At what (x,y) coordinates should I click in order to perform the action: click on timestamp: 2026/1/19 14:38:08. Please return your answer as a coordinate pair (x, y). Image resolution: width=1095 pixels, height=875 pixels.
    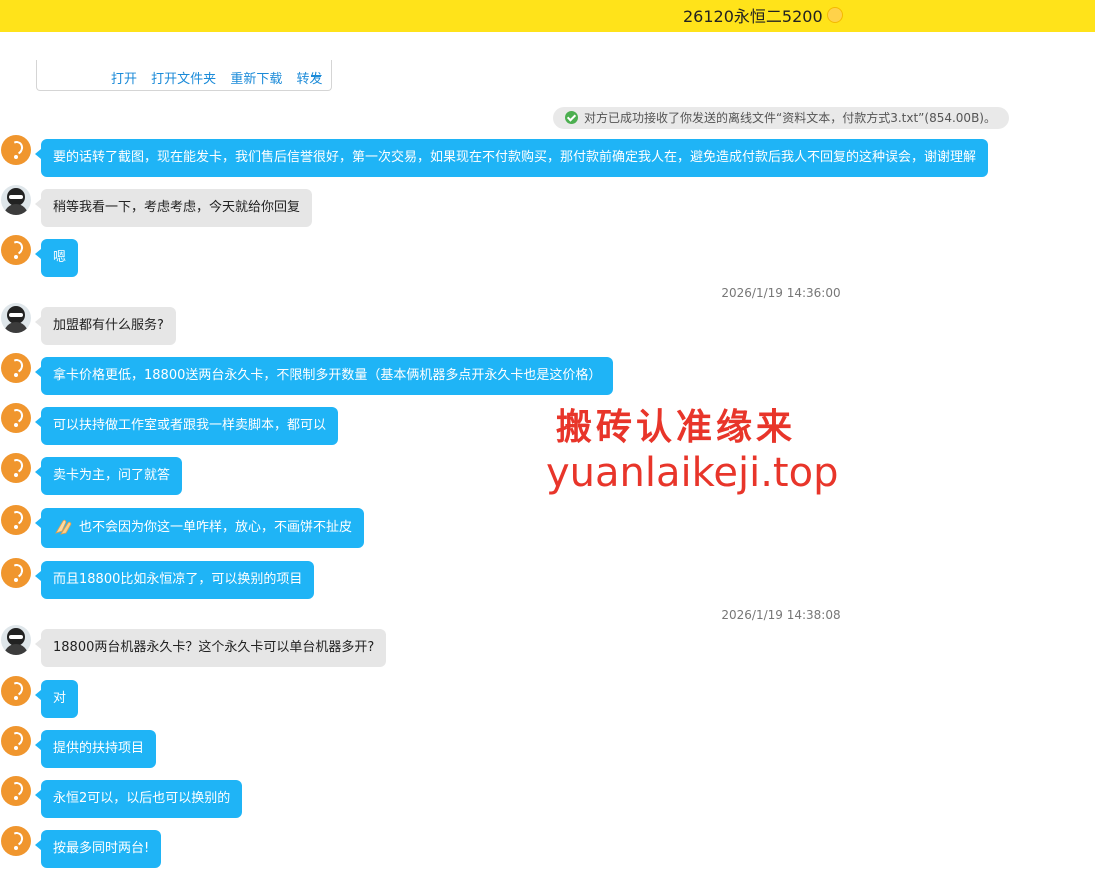
    Looking at the image, I should click on (781, 615).